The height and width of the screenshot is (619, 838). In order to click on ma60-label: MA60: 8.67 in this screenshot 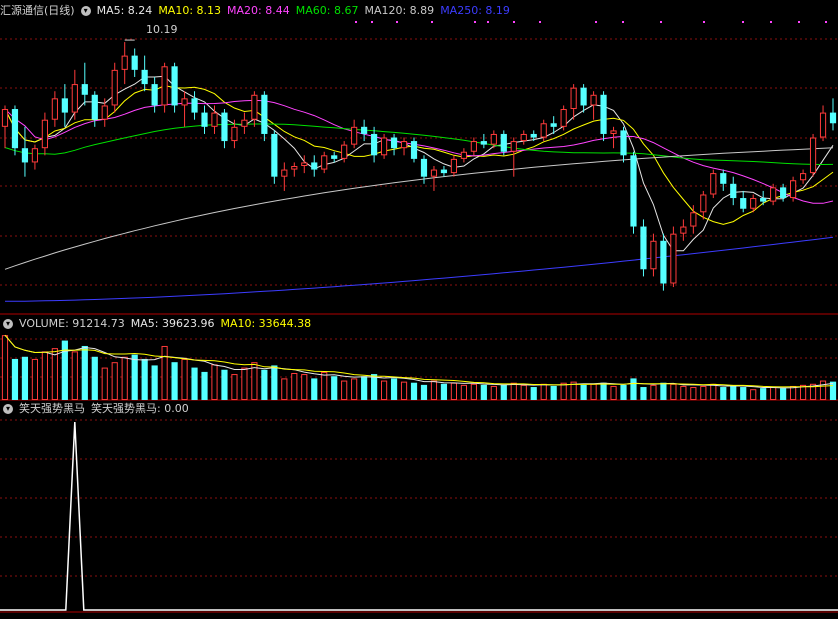, I will do `click(327, 10)`.